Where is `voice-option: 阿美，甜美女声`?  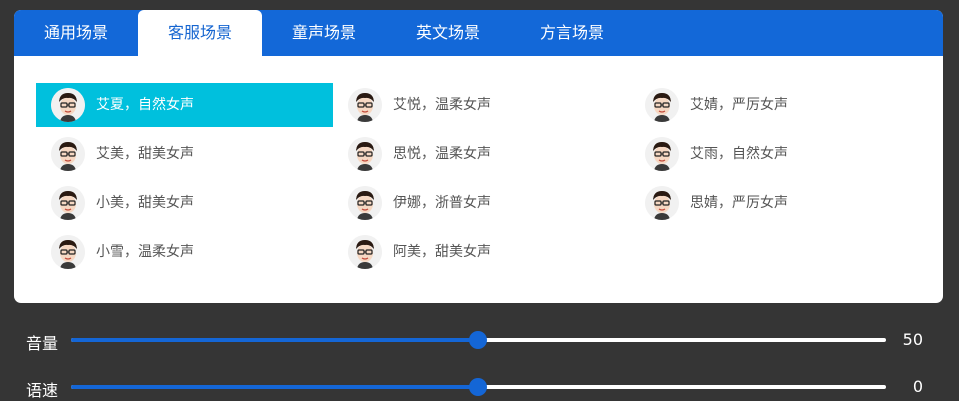
voice-option: 阿美，甜美女声 is located at coordinates (481, 252).